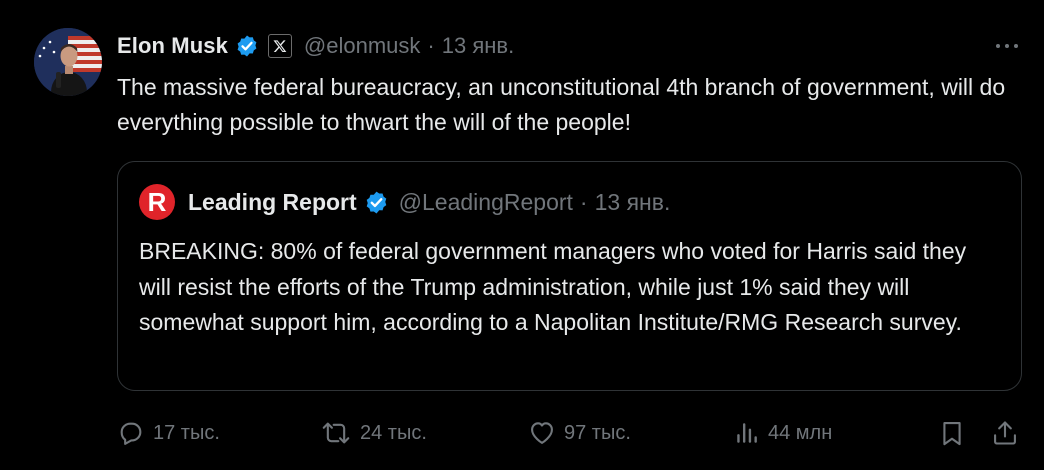 The height and width of the screenshot is (470, 1044). I want to click on bookmark-button, so click(952, 433).